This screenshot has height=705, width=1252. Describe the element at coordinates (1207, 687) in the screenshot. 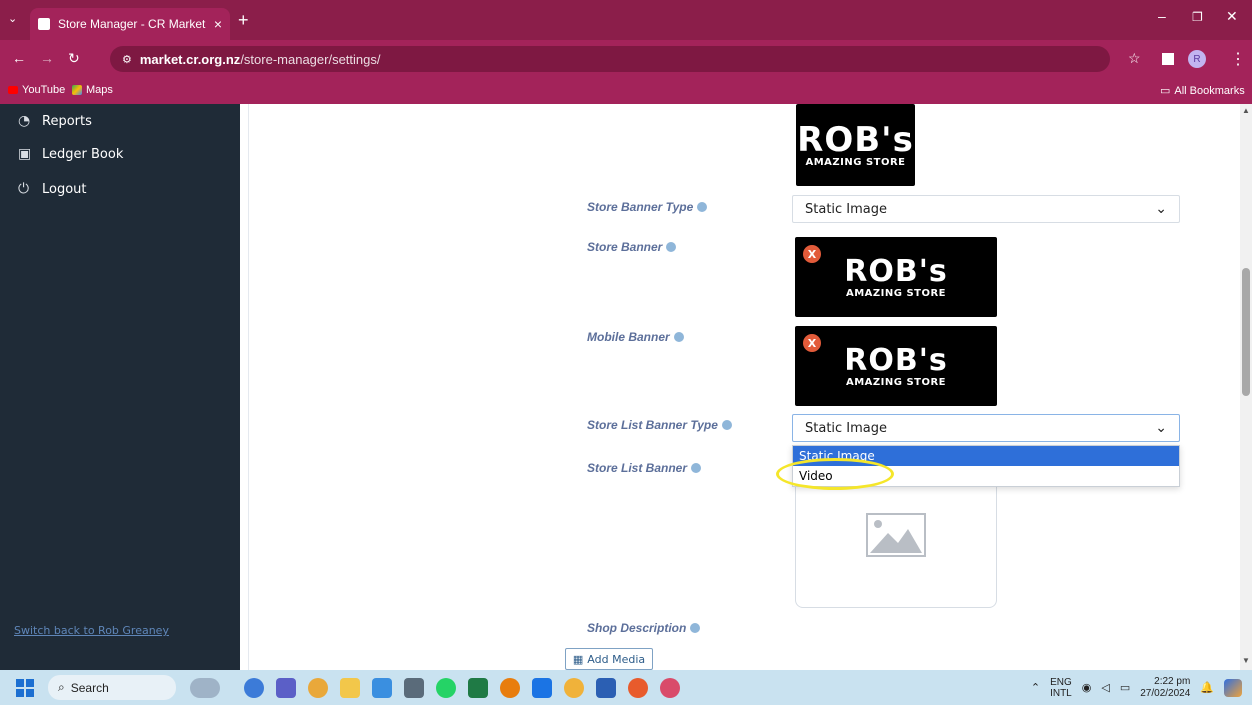

I see `notification-bell-icon: 🔔` at that location.